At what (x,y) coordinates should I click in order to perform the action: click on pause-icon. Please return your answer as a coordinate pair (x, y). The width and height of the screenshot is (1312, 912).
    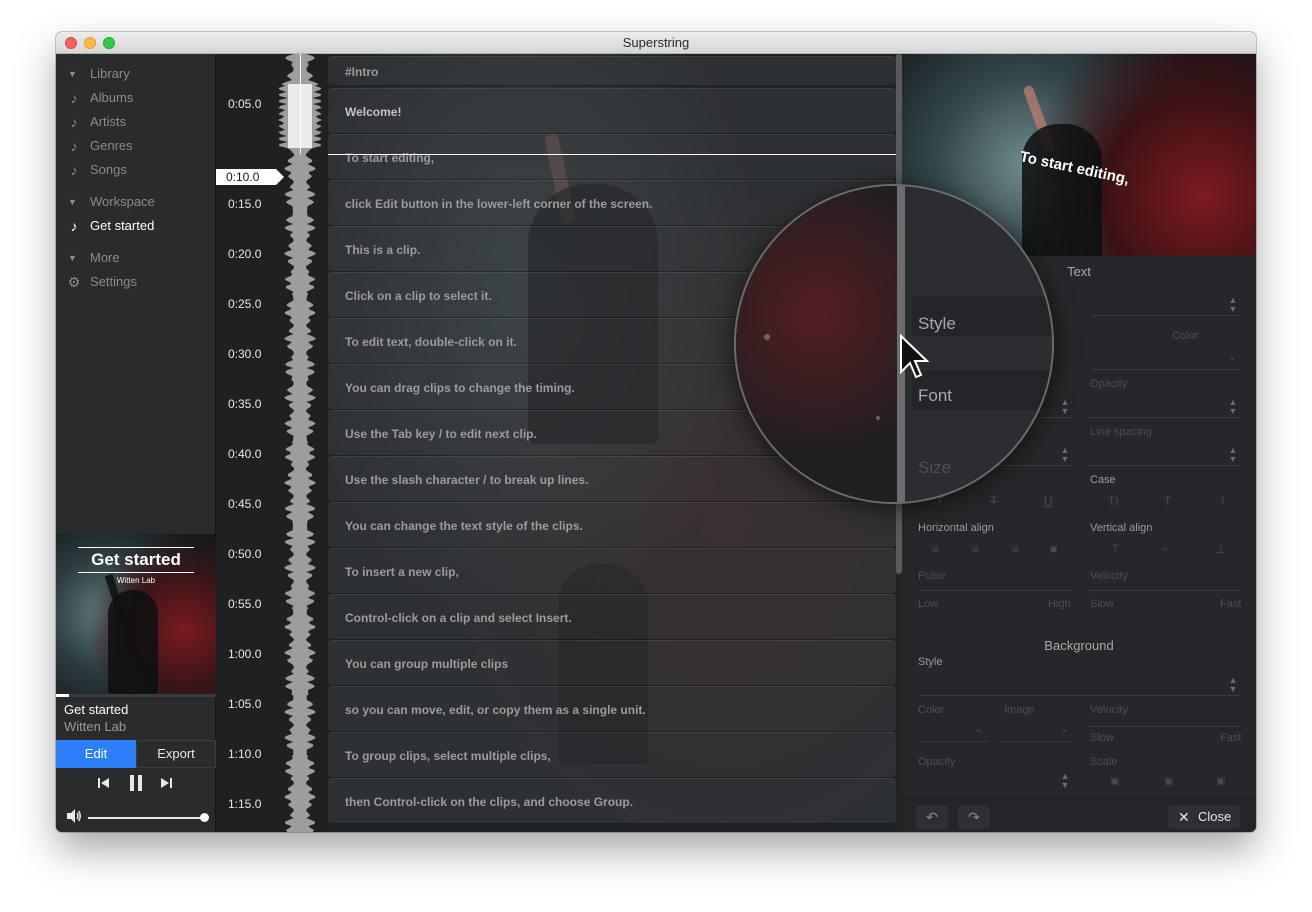
    Looking at the image, I should click on (136, 784).